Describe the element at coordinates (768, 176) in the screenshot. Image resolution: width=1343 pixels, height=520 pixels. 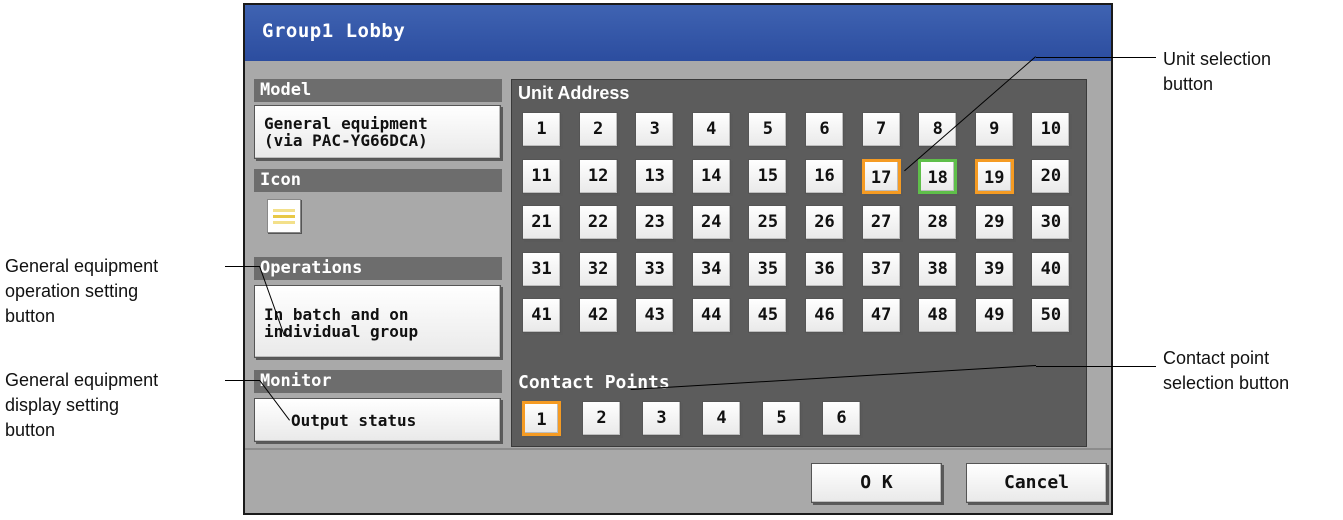
I see `unit-button-15: 15` at that location.